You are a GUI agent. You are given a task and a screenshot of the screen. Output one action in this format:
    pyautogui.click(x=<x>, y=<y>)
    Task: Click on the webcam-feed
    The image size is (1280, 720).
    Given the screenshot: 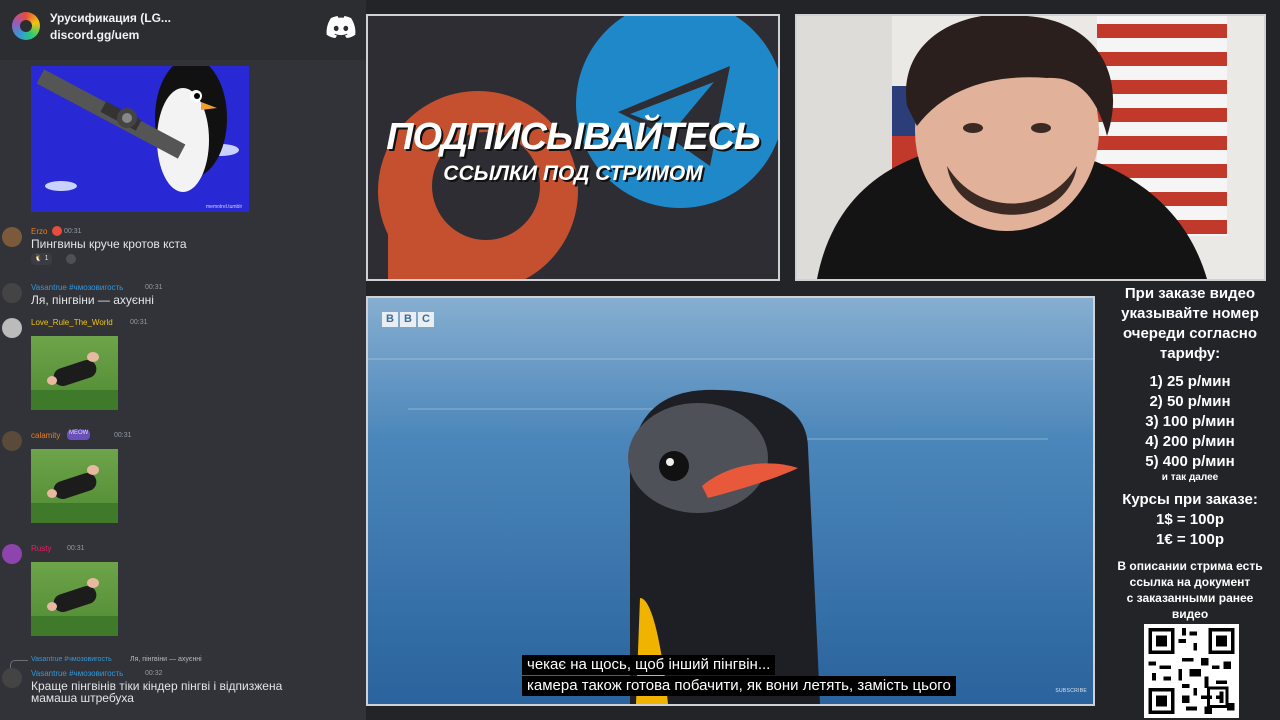 What is the action you would take?
    pyautogui.click(x=1030, y=147)
    